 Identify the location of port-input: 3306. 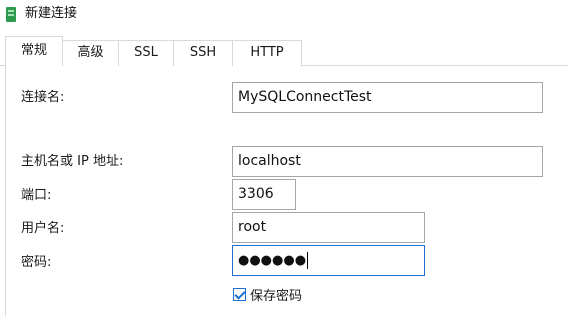
(264, 194).